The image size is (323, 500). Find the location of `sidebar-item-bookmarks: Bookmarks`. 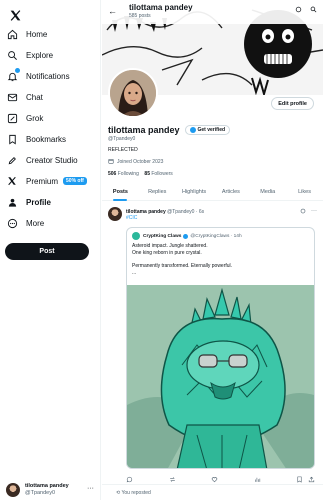

sidebar-item-bookmarks: Bookmarks is located at coordinates (36, 139).